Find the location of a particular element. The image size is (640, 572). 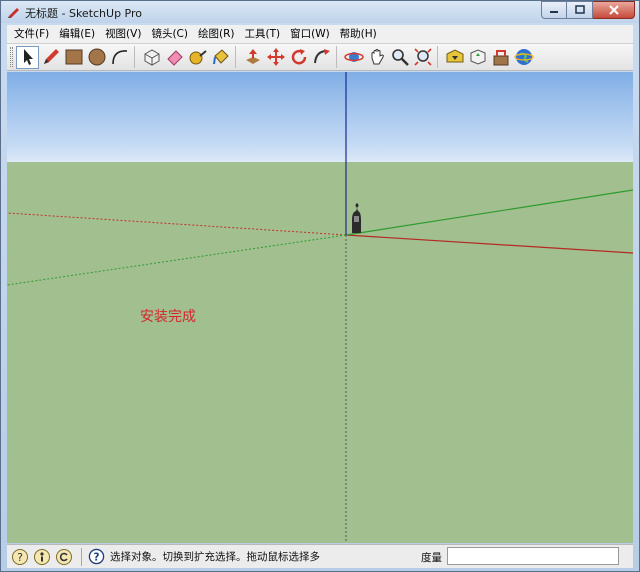

move-icon is located at coordinates (275, 57).